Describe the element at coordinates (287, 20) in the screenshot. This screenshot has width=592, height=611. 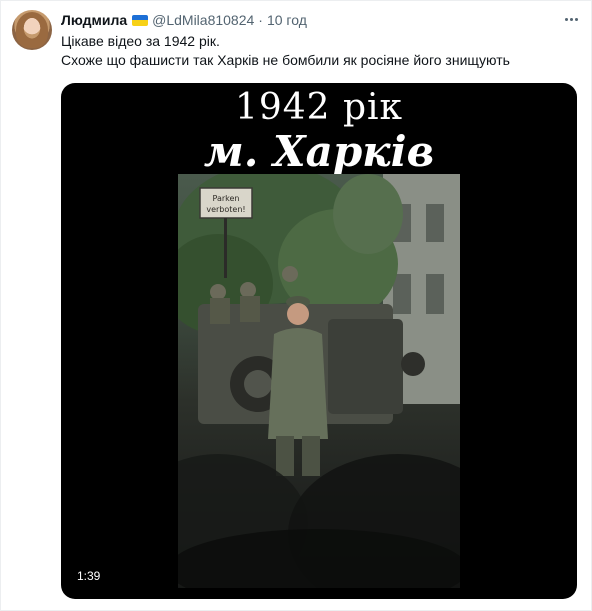
I see `tweet-timestamp: 10 год` at that location.